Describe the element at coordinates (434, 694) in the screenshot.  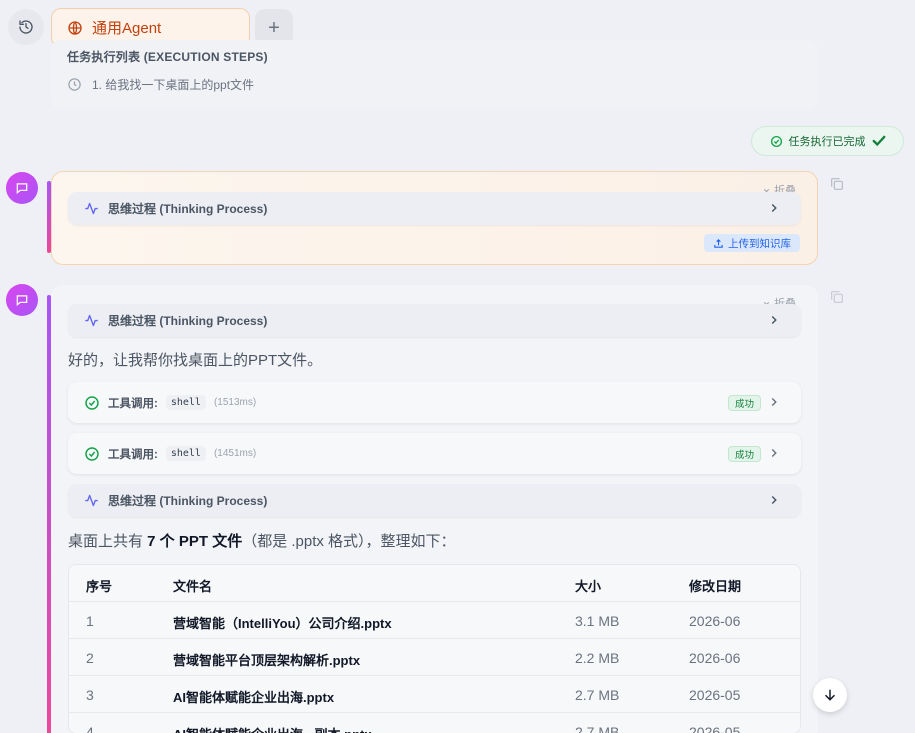
I see `table-row: 3 AI智能体赋能企业出海.pptx 2.7 MB 2026-05` at that location.